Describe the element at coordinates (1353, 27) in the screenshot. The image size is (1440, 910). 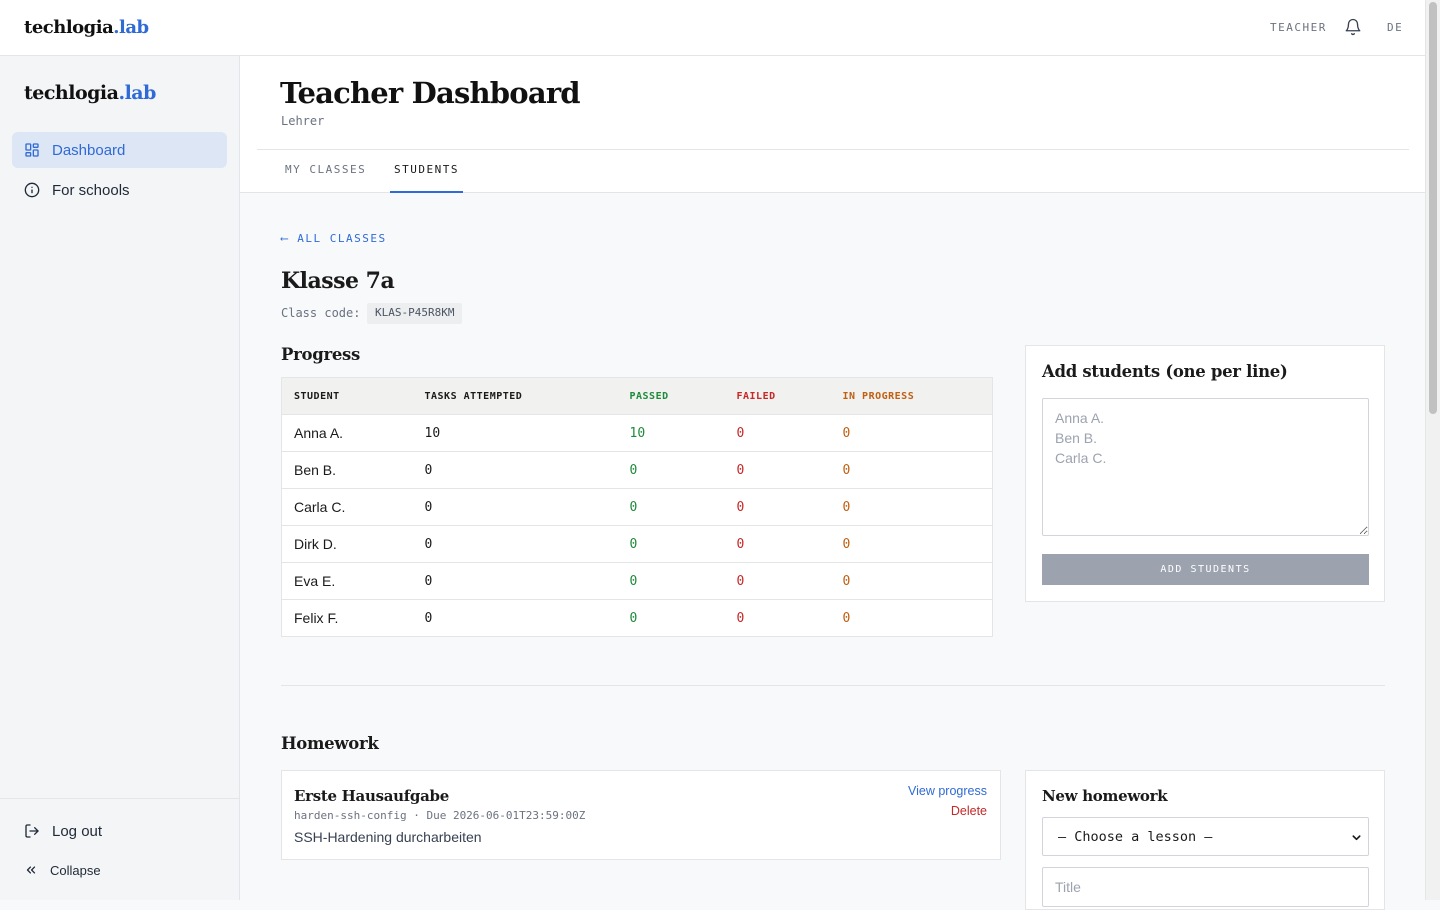
I see `bell-icon` at that location.